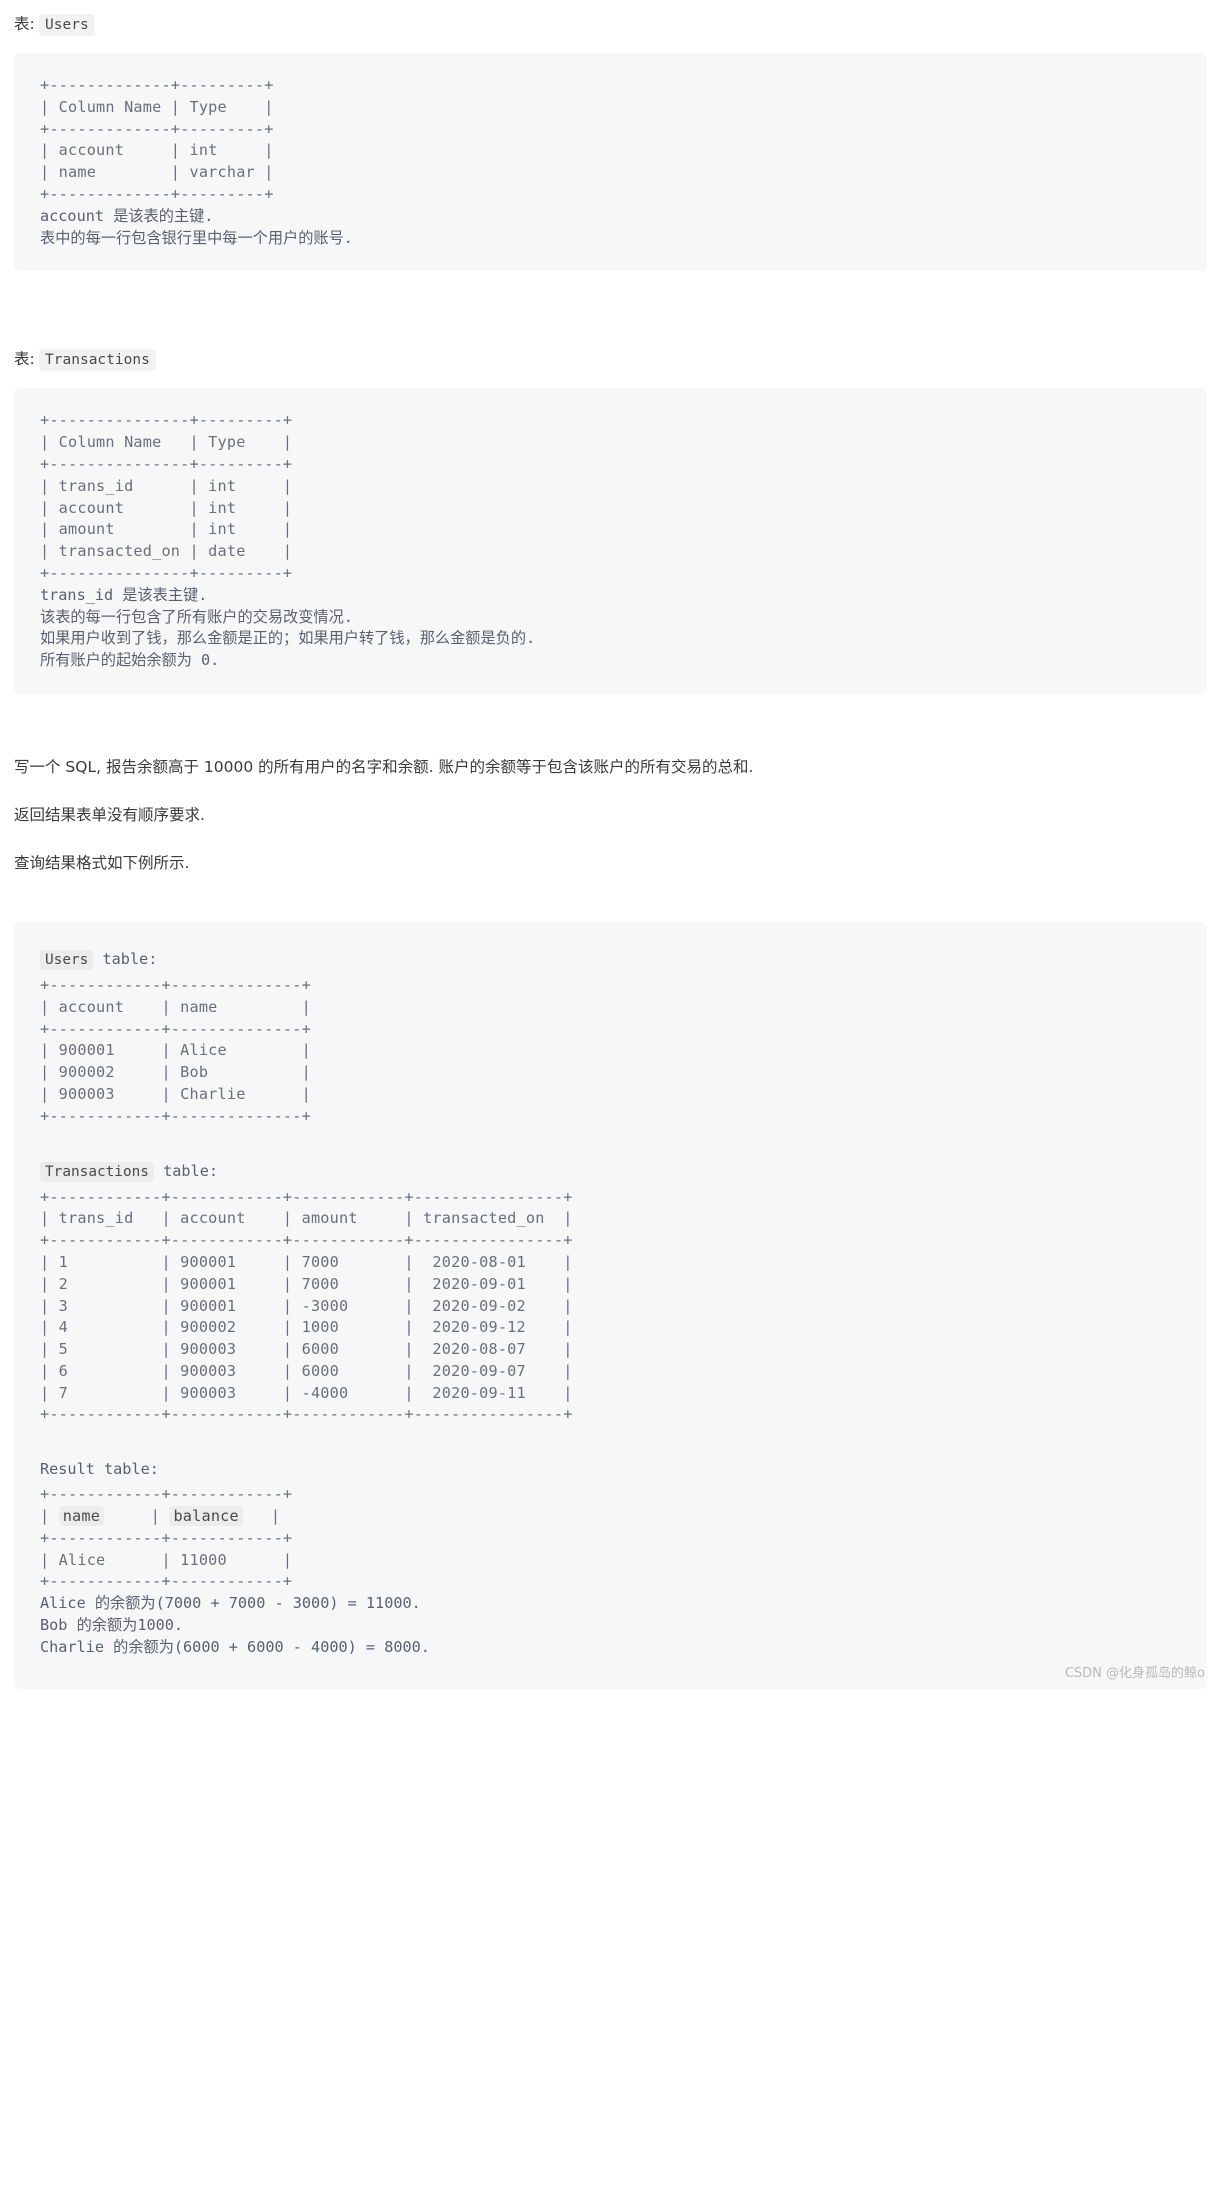 This screenshot has height=2189, width=1221. Describe the element at coordinates (166, 1581) in the screenshot. I see `example-result-rule-bottom: +------------+------------+` at that location.